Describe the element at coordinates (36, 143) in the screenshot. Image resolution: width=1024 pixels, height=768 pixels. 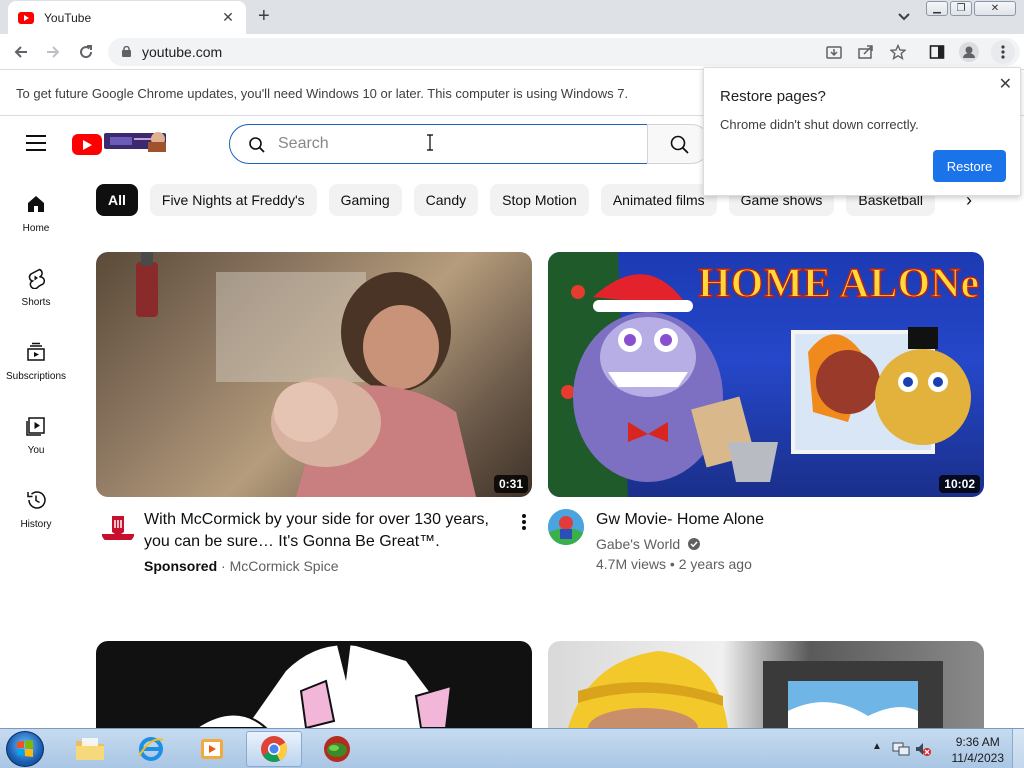
I see `menu-icon` at that location.